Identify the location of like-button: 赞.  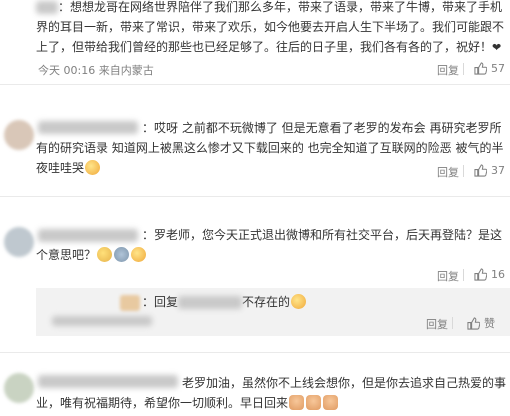
(480, 323).